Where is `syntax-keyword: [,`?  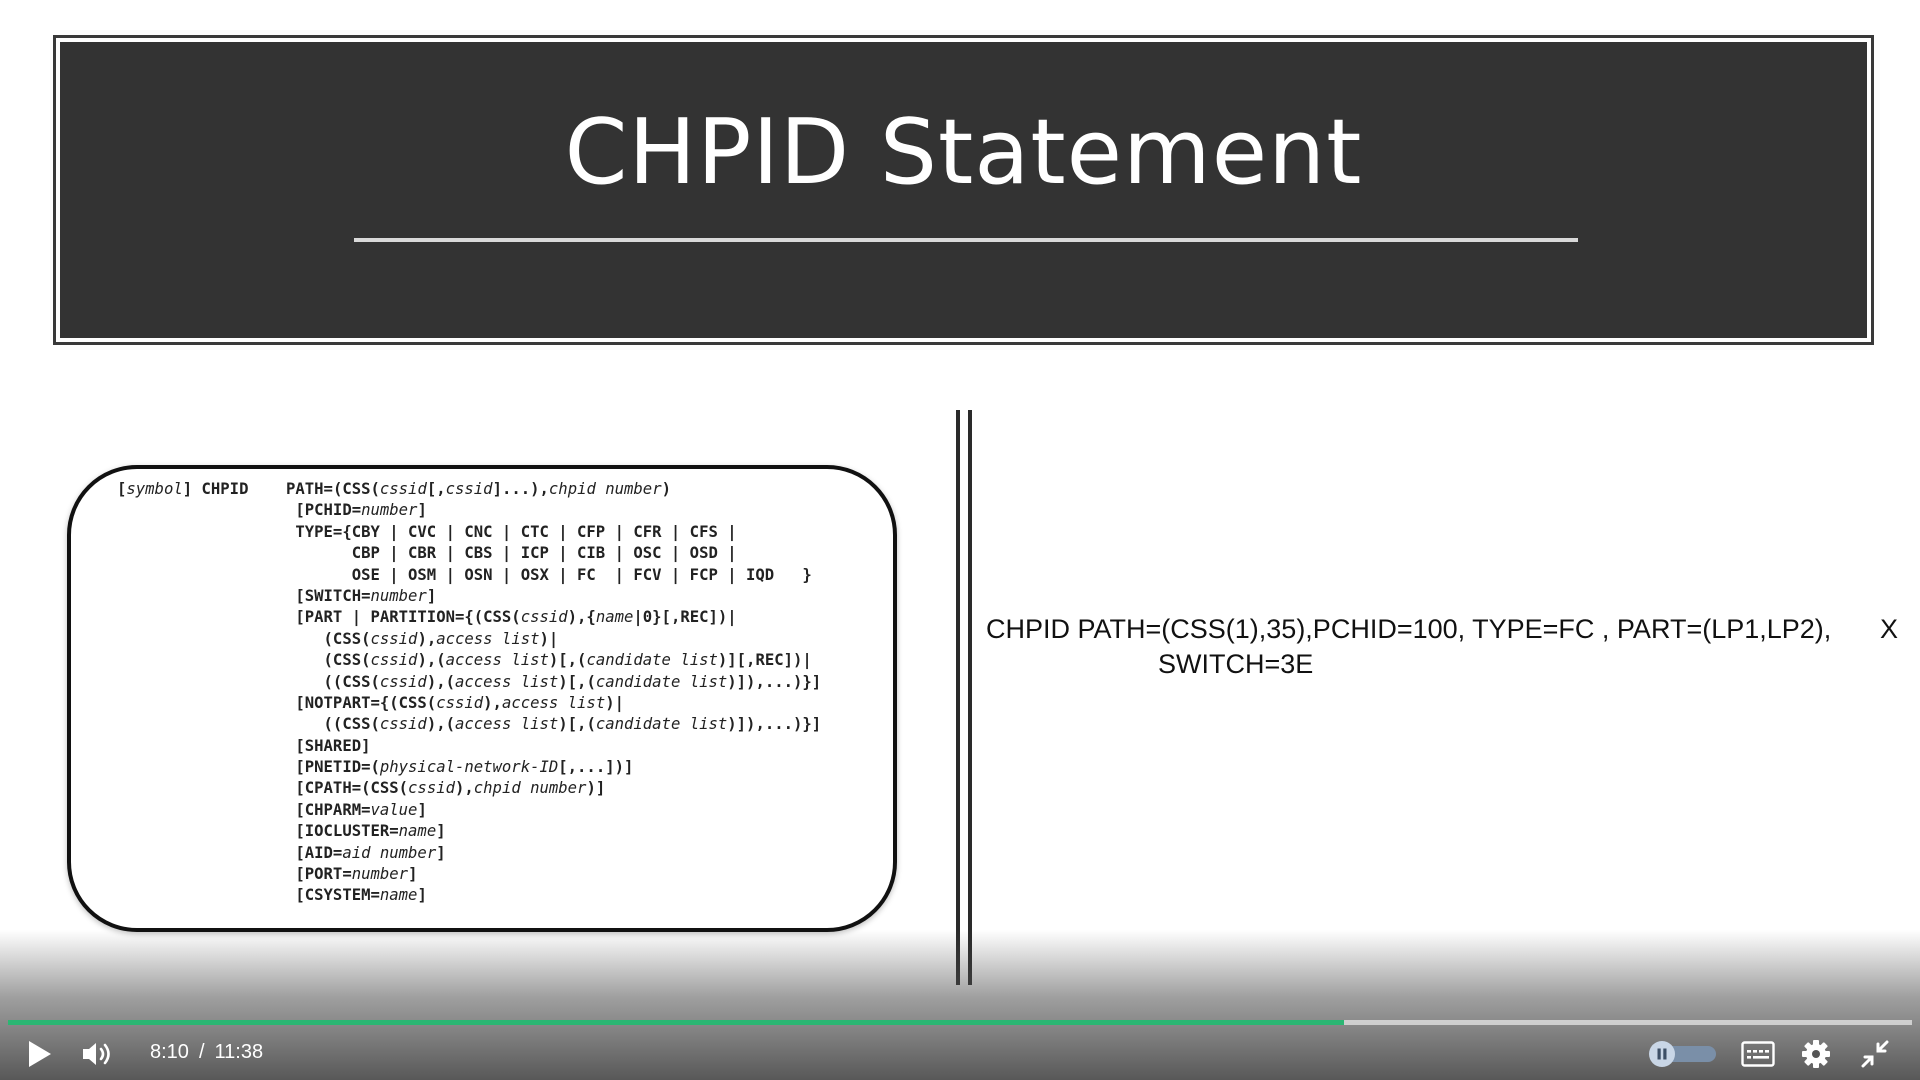 syntax-keyword: [, is located at coordinates (436, 489).